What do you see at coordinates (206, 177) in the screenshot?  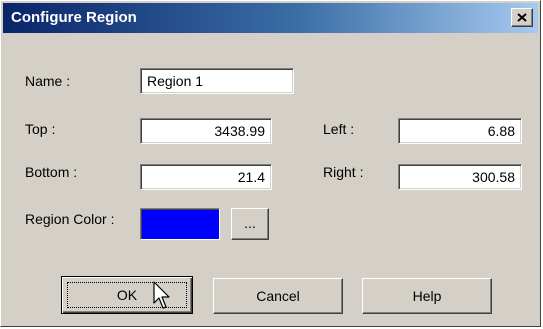 I see `bottom-field: 21.4` at bounding box center [206, 177].